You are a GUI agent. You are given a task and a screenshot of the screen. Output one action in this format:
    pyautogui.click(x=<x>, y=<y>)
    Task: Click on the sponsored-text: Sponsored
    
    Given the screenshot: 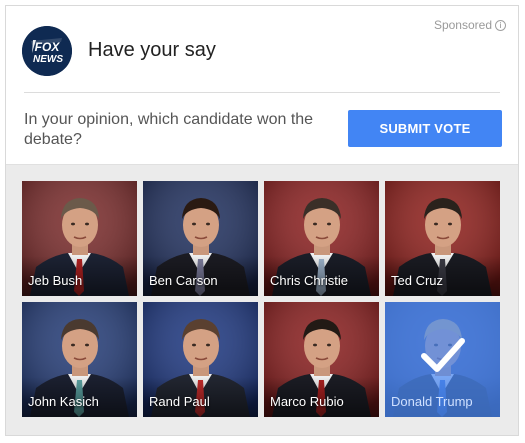 What is the action you would take?
    pyautogui.click(x=462, y=25)
    